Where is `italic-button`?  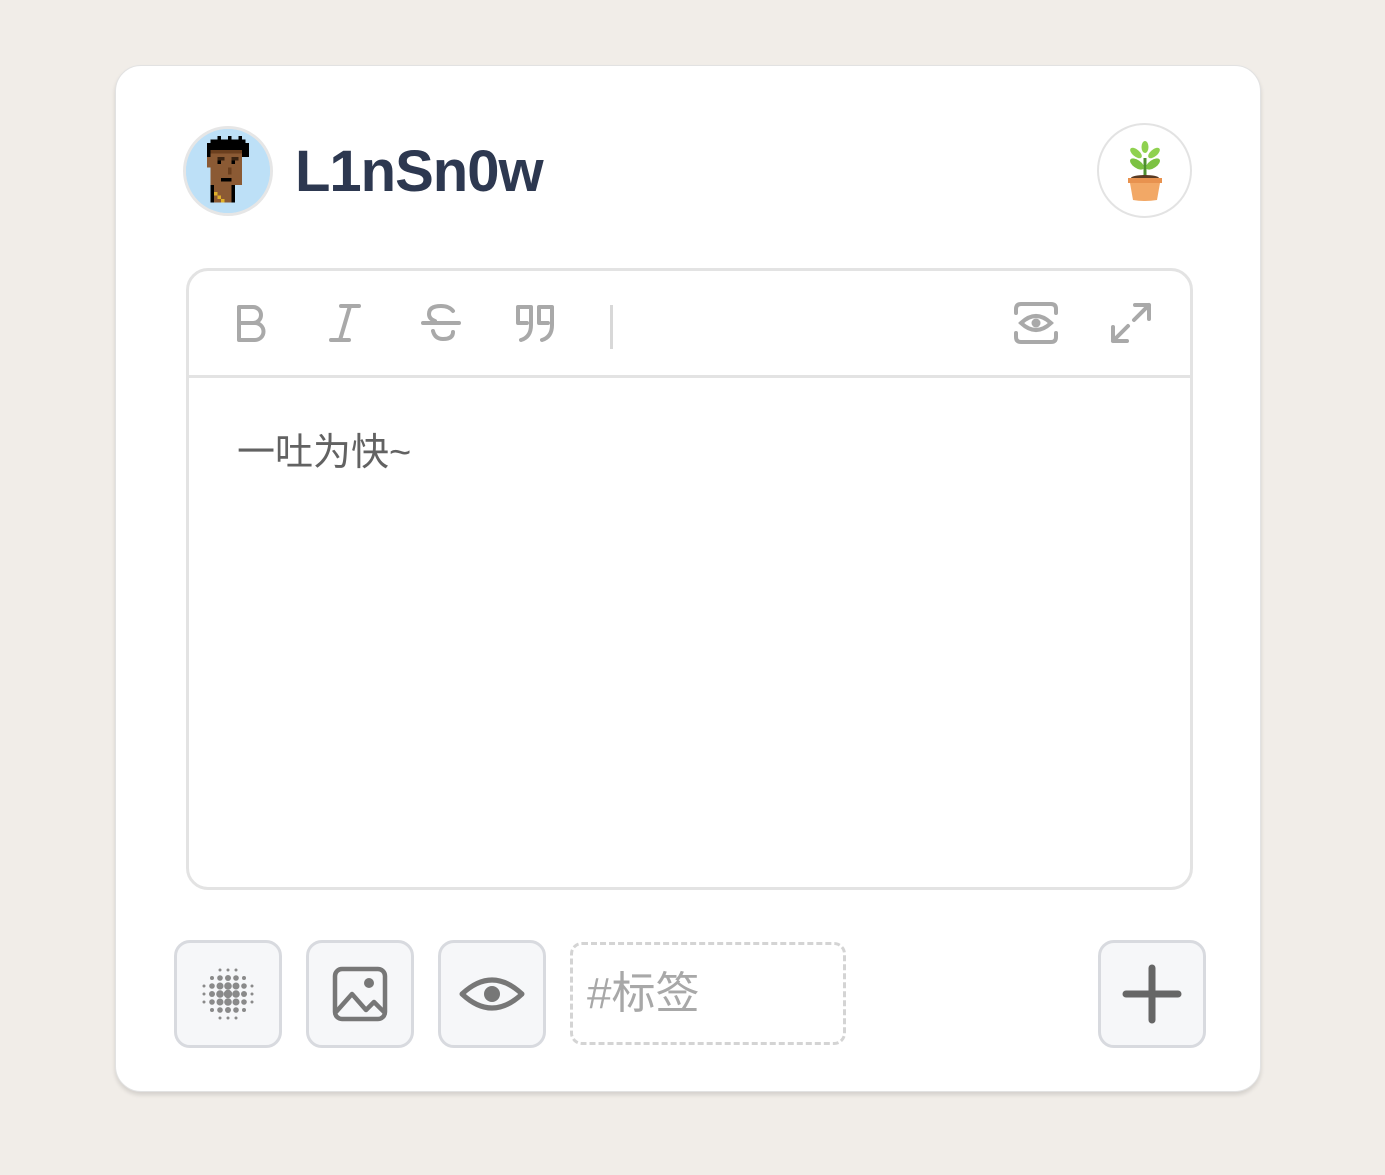
italic-button is located at coordinates (345, 323).